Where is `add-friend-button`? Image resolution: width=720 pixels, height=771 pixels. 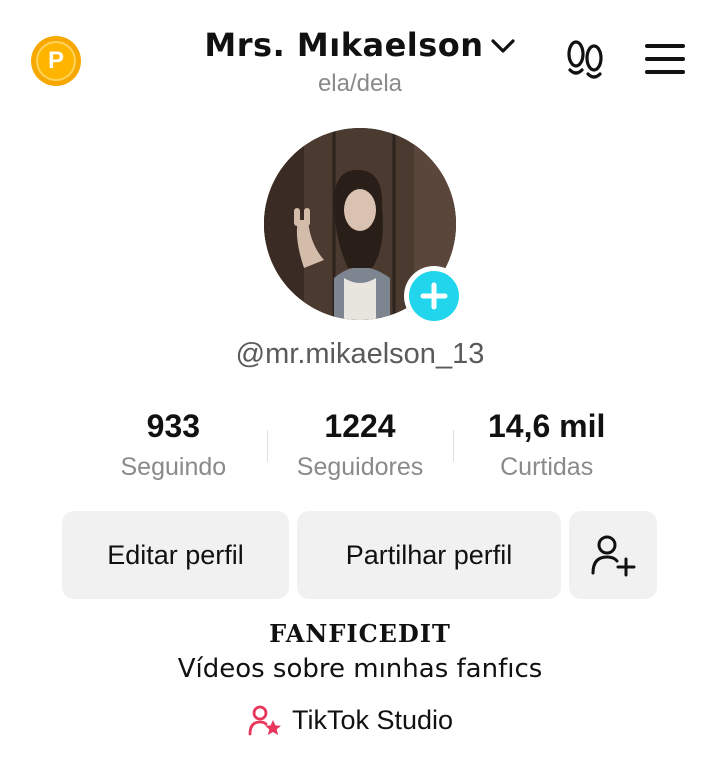 add-friend-button is located at coordinates (613, 555).